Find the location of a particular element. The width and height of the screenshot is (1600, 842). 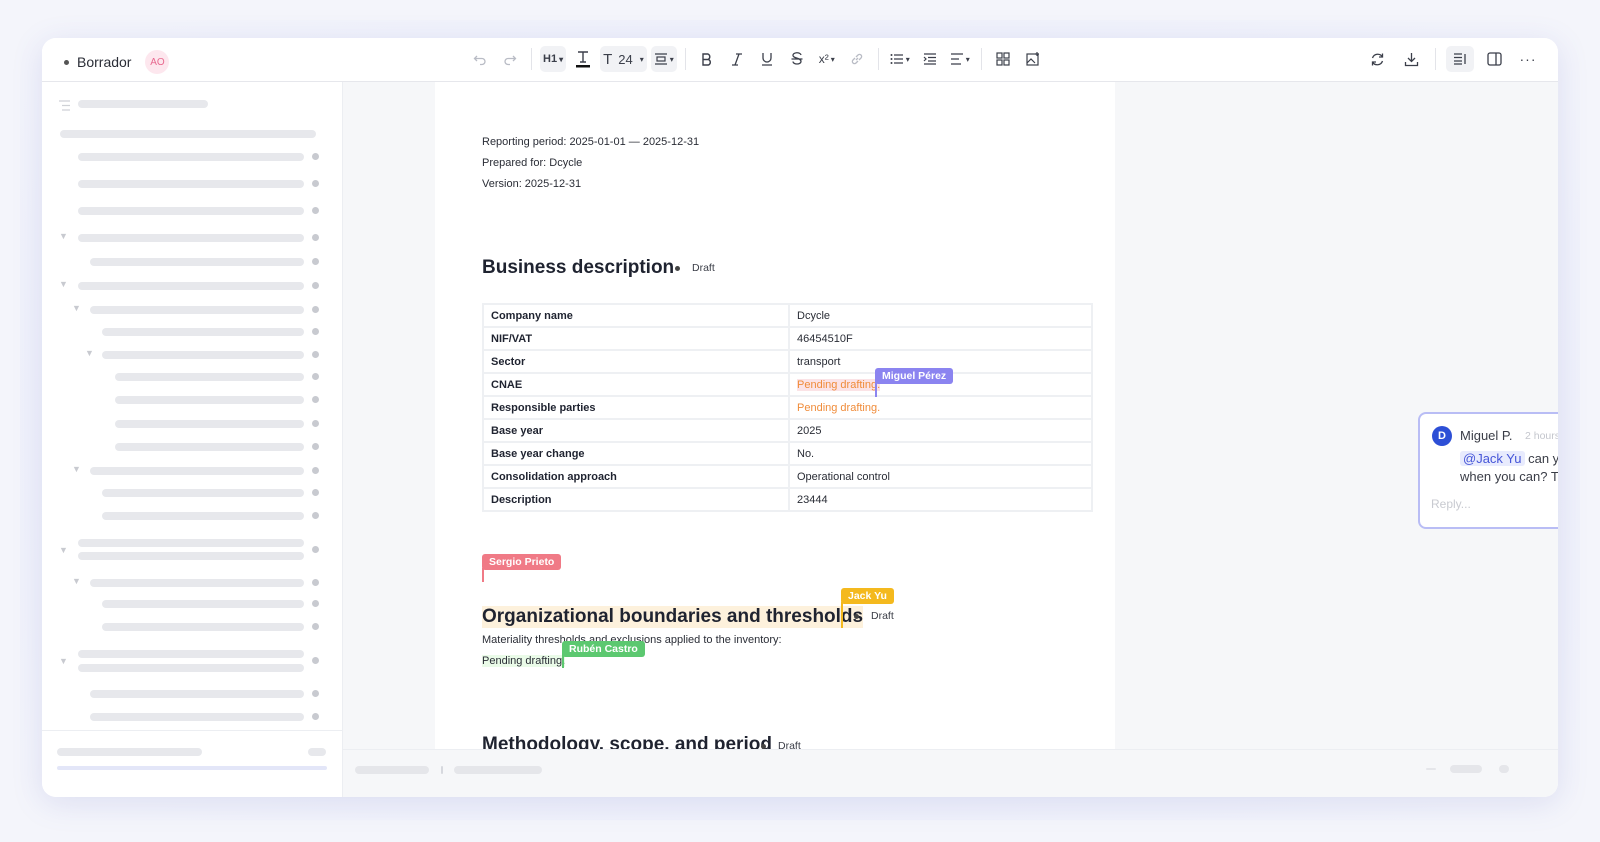

table-value: Pending drafting. is located at coordinates (940, 407).